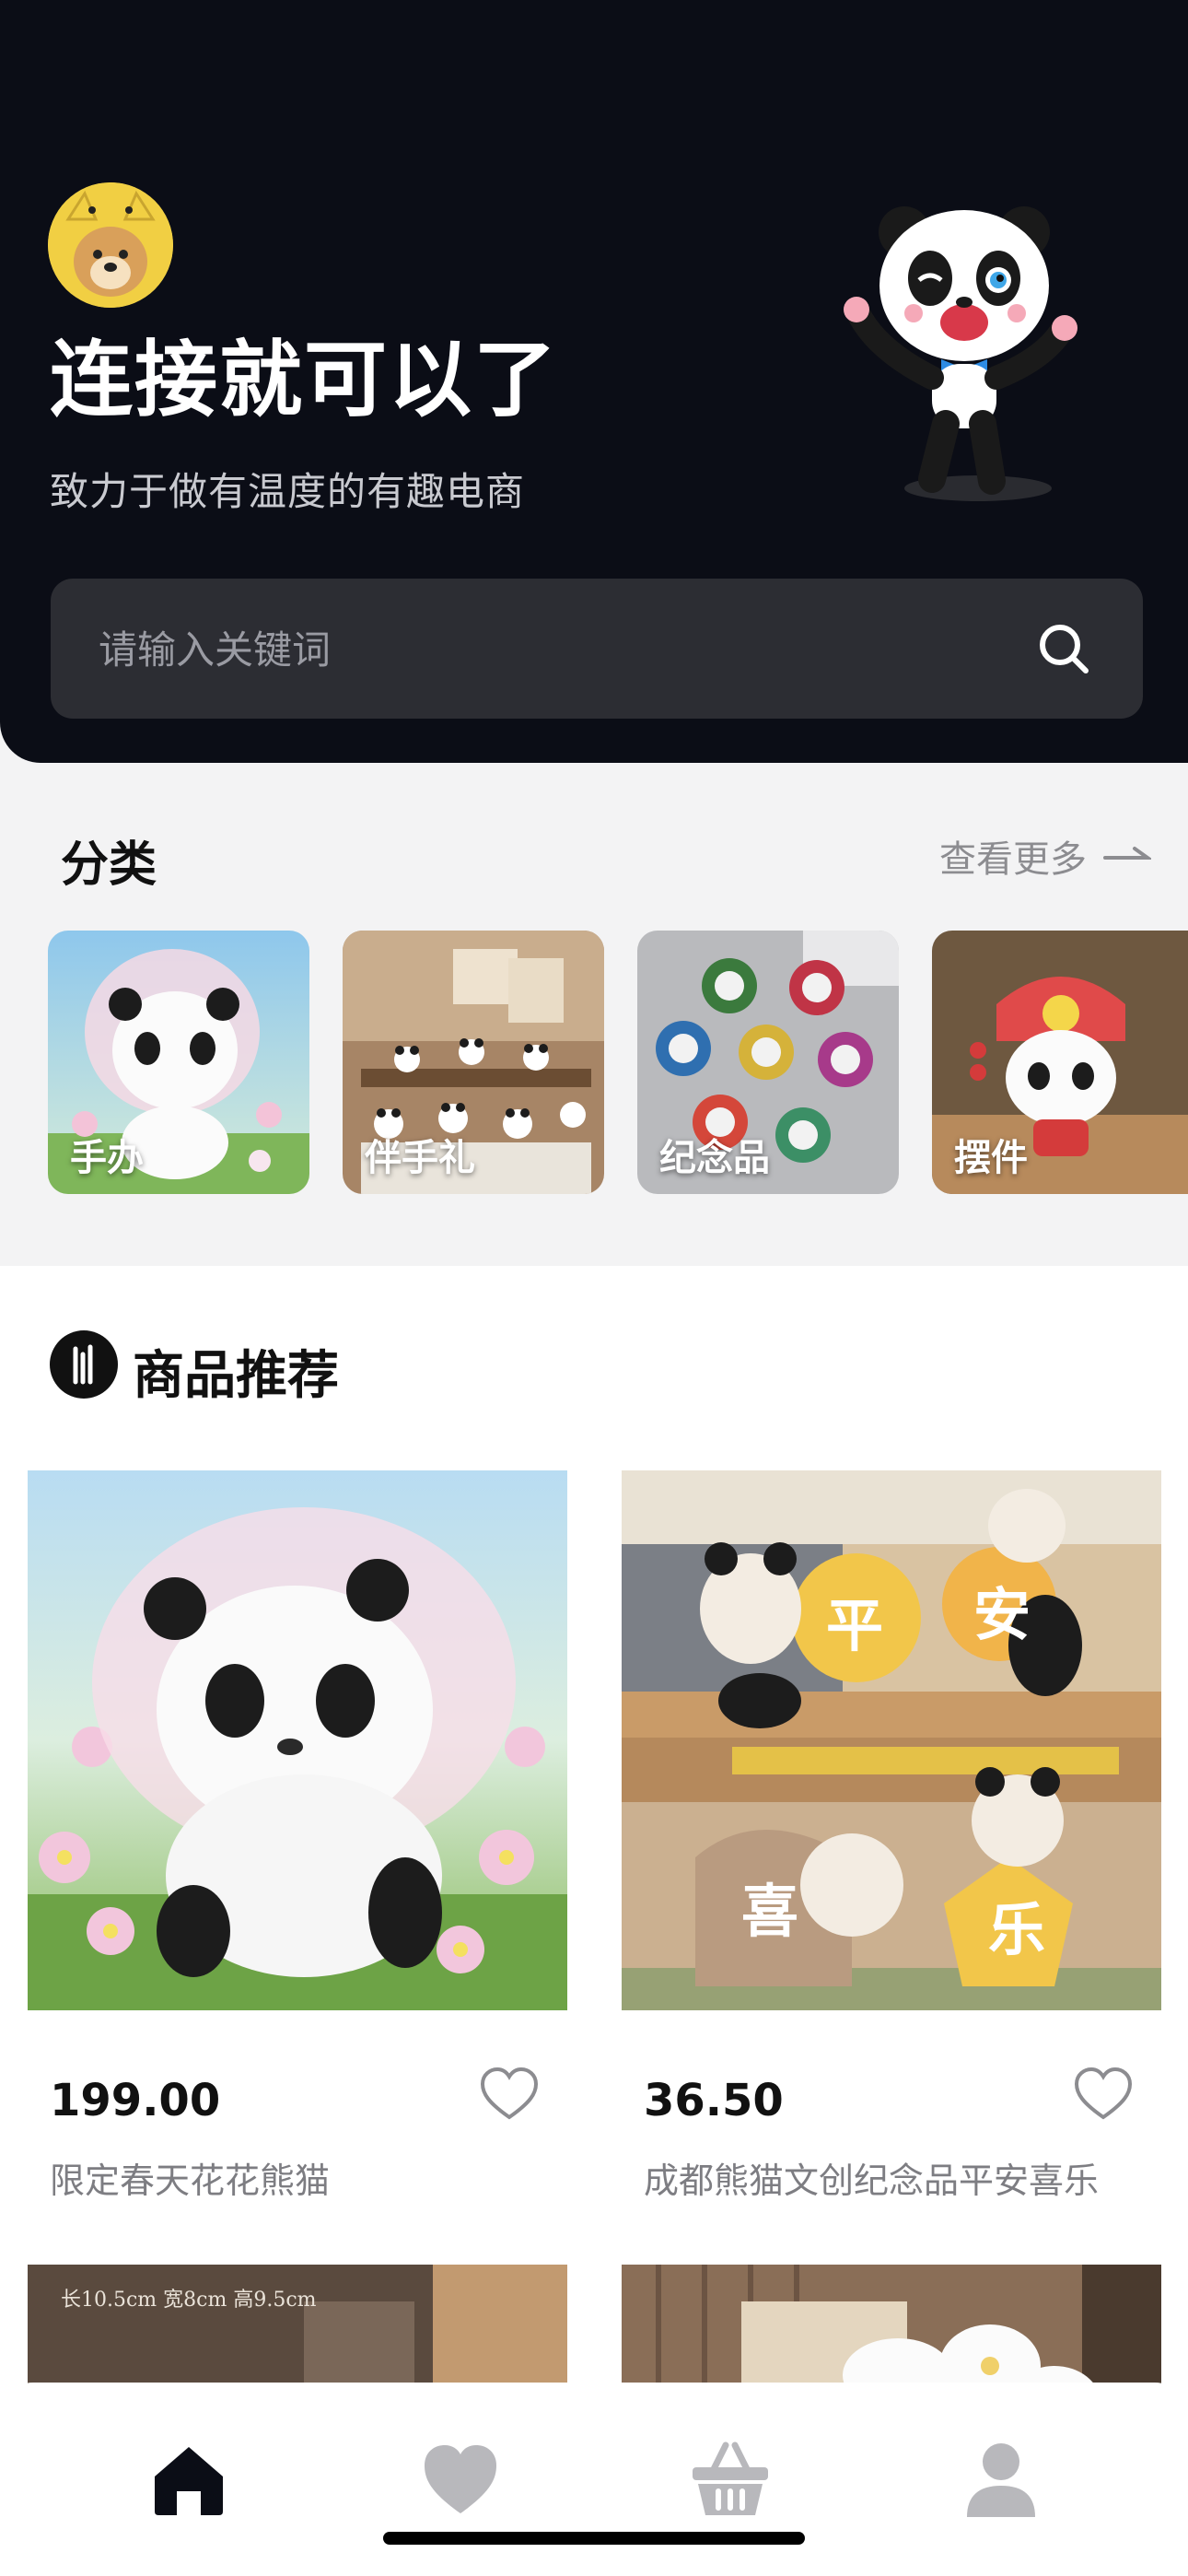 The image size is (1188, 2576). I want to click on product-name: 限定春天花花熊猫, so click(190, 2180).